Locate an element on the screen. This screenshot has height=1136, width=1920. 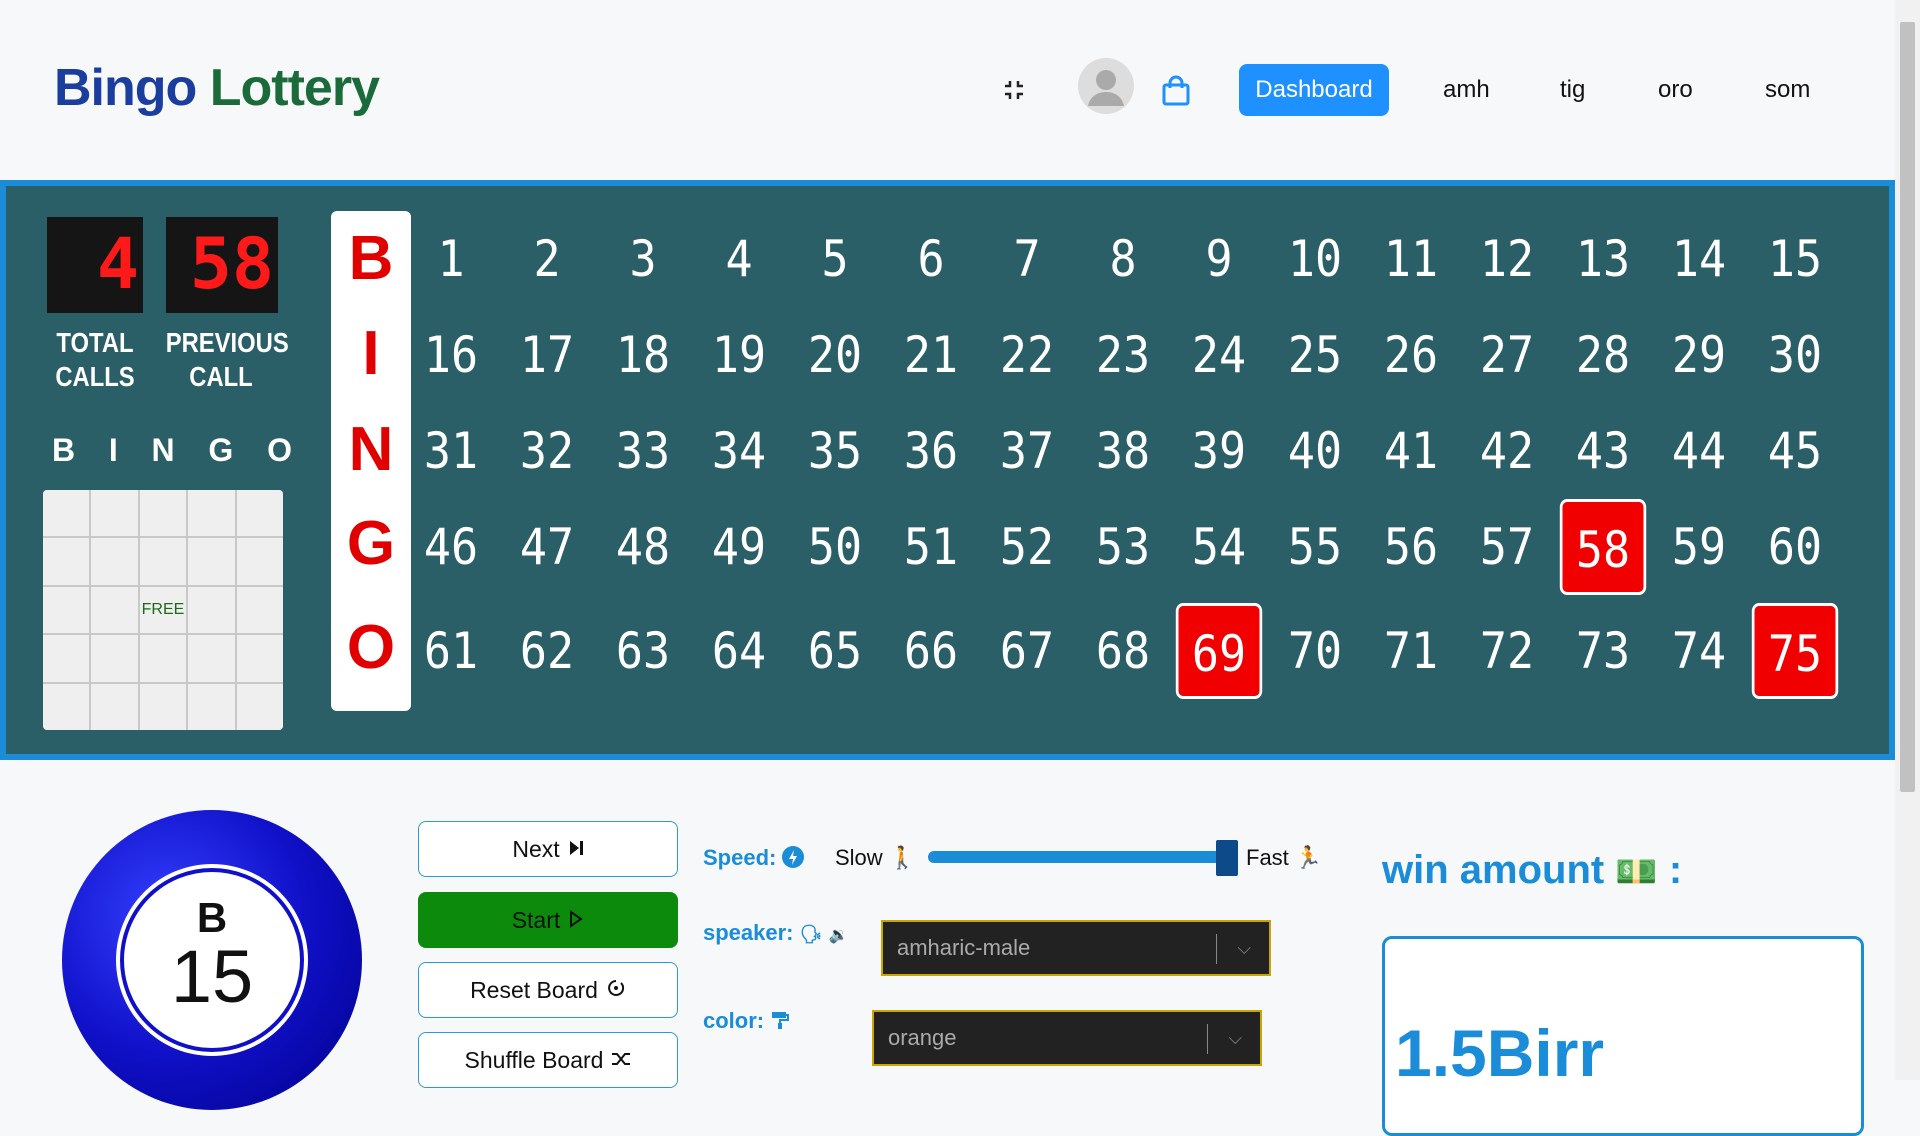
board-number-52: 52 is located at coordinates (1027, 547).